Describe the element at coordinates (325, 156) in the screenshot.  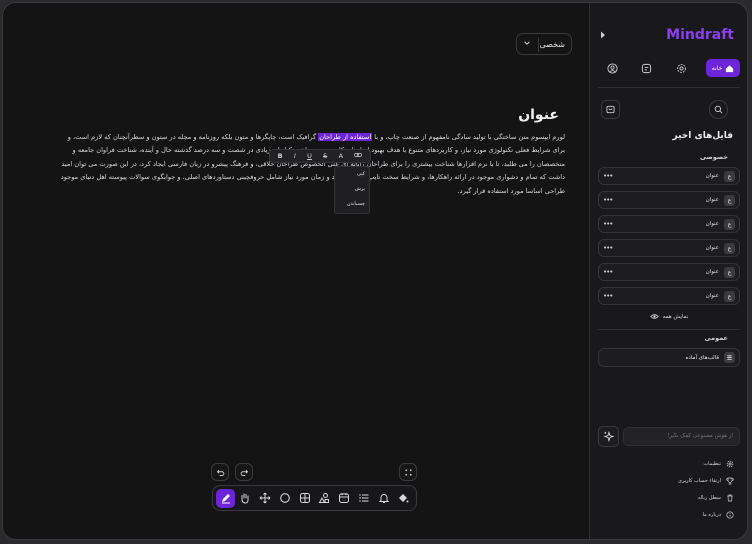
I see `strikethrough-button: S` at that location.